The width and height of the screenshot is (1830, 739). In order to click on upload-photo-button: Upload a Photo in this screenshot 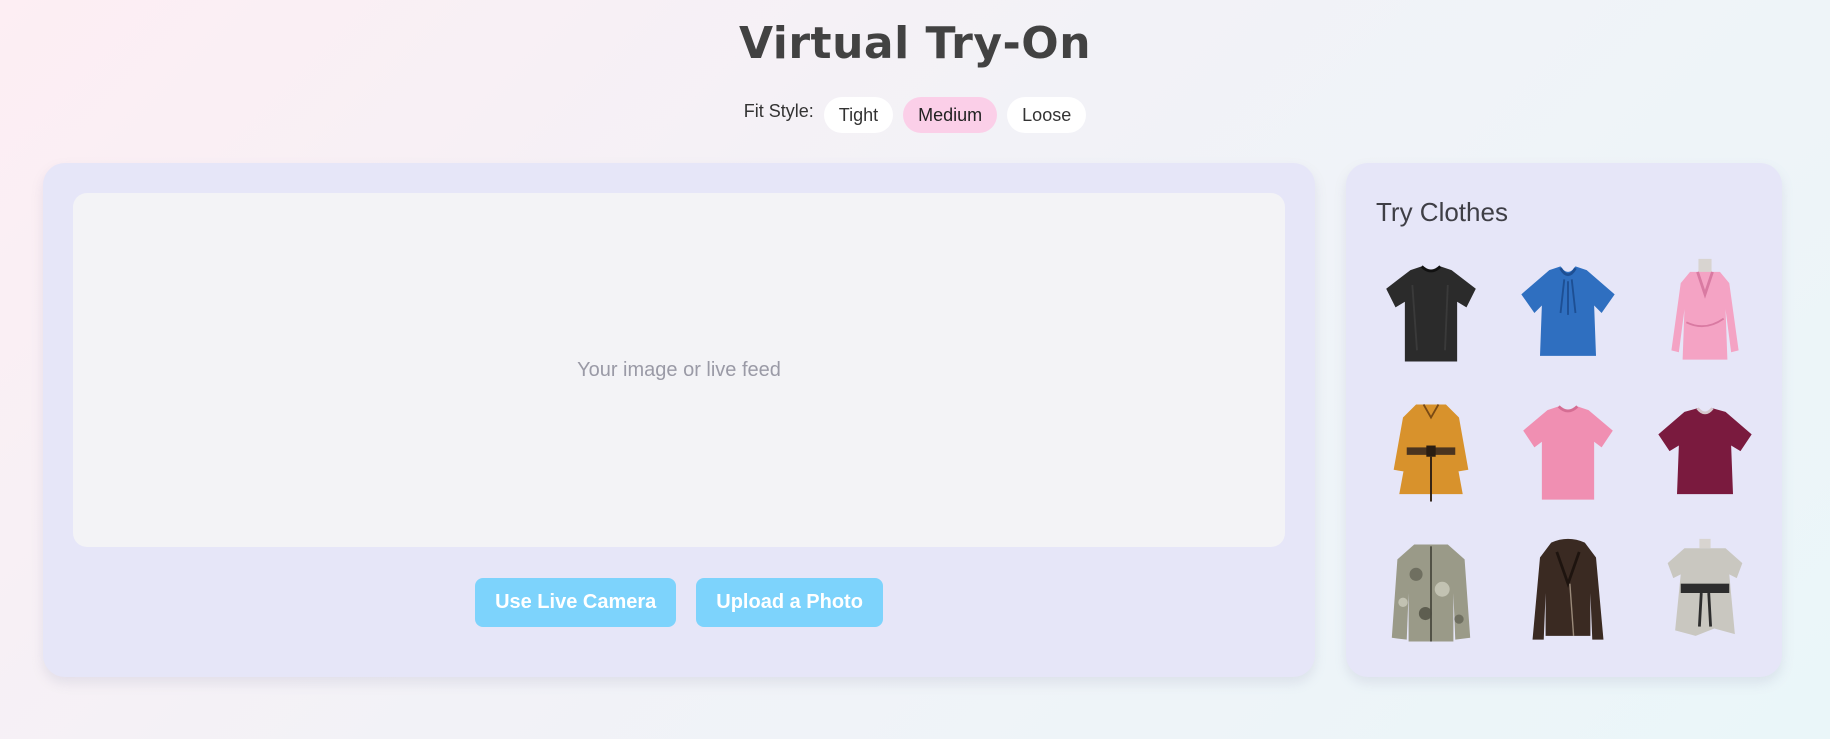, I will do `click(789, 602)`.